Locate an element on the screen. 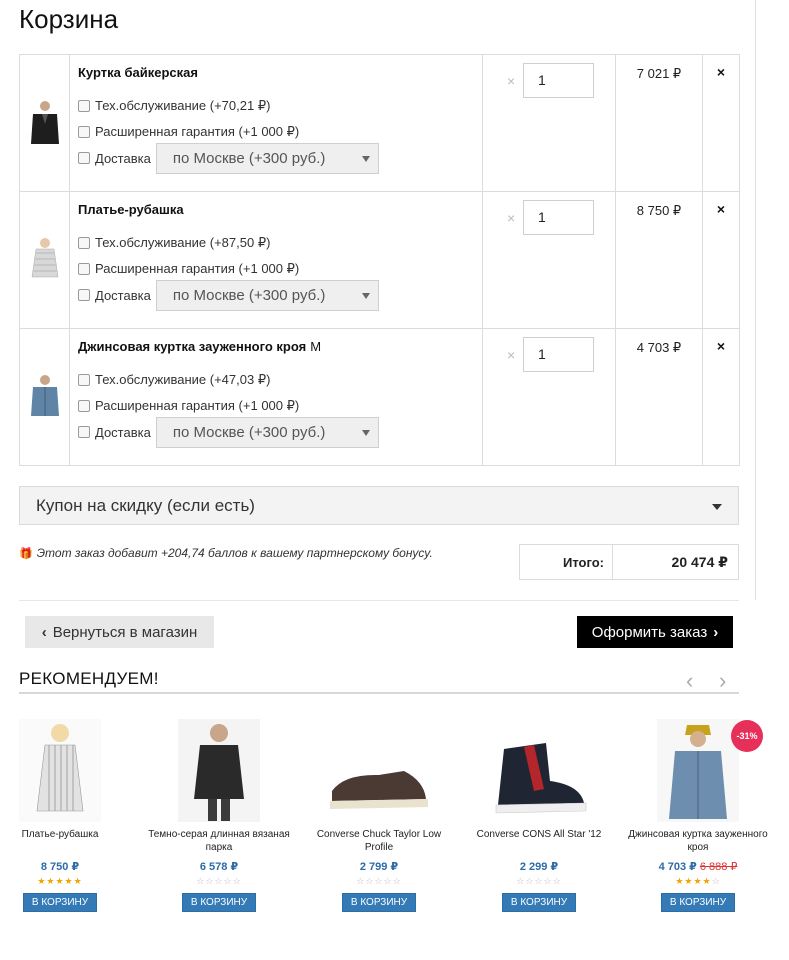 The width and height of the screenshot is (789, 960). product-name: Темно-серая длинная вязаная парка is located at coordinates (219, 842).